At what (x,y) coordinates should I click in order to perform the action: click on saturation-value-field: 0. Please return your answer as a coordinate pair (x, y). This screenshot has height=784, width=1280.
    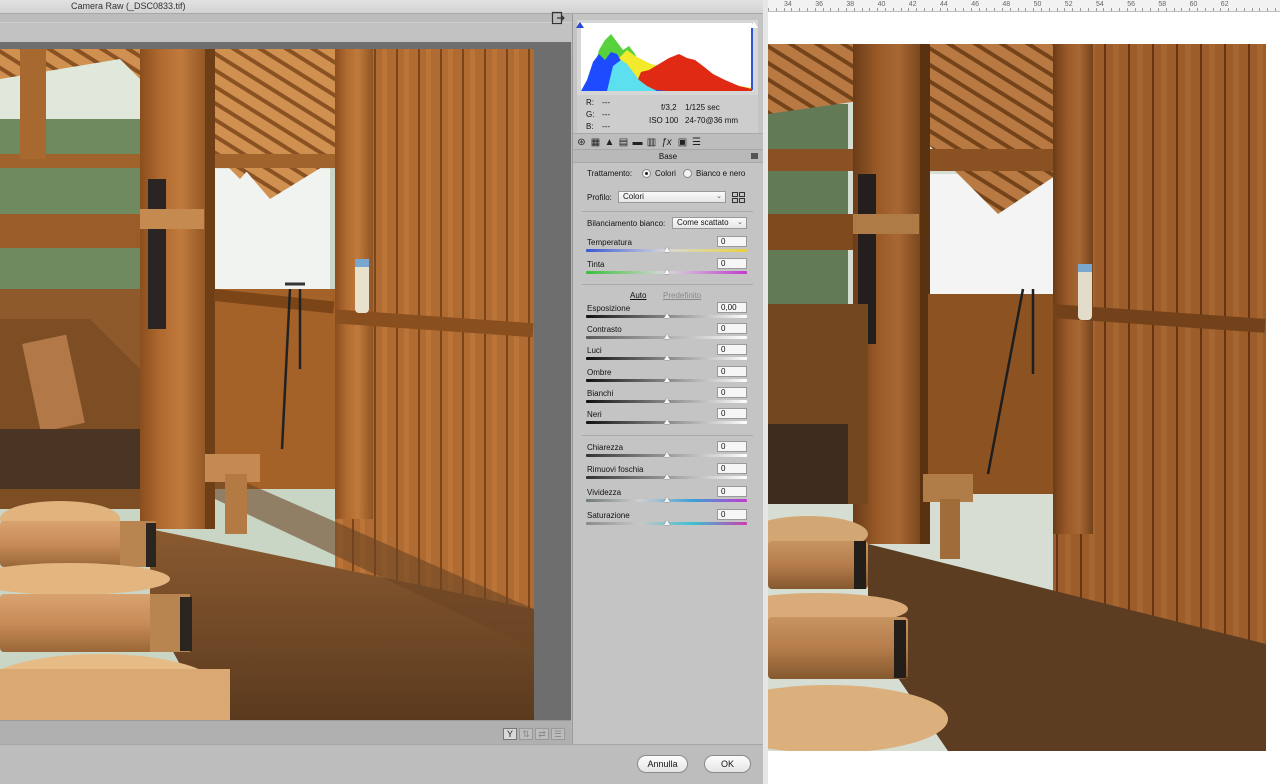
    Looking at the image, I should click on (732, 514).